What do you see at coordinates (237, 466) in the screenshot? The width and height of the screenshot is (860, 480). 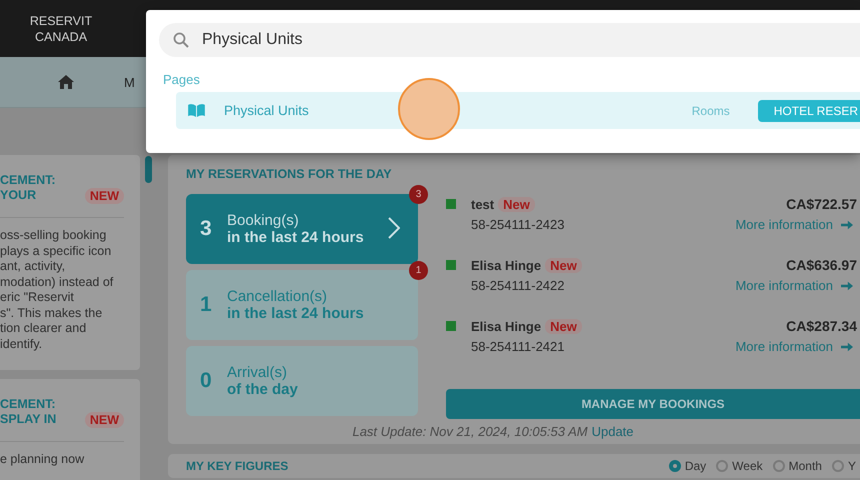 I see `section-title: MY KEY FIGURES` at bounding box center [237, 466].